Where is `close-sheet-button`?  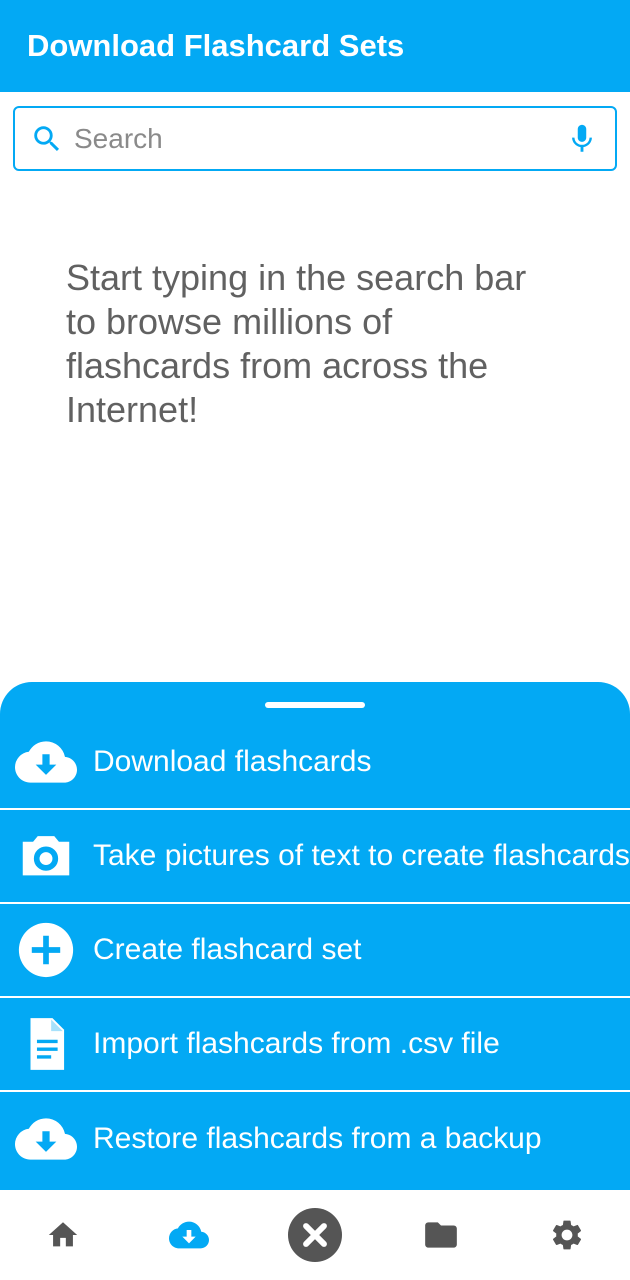
close-sheet-button is located at coordinates (315, 1235).